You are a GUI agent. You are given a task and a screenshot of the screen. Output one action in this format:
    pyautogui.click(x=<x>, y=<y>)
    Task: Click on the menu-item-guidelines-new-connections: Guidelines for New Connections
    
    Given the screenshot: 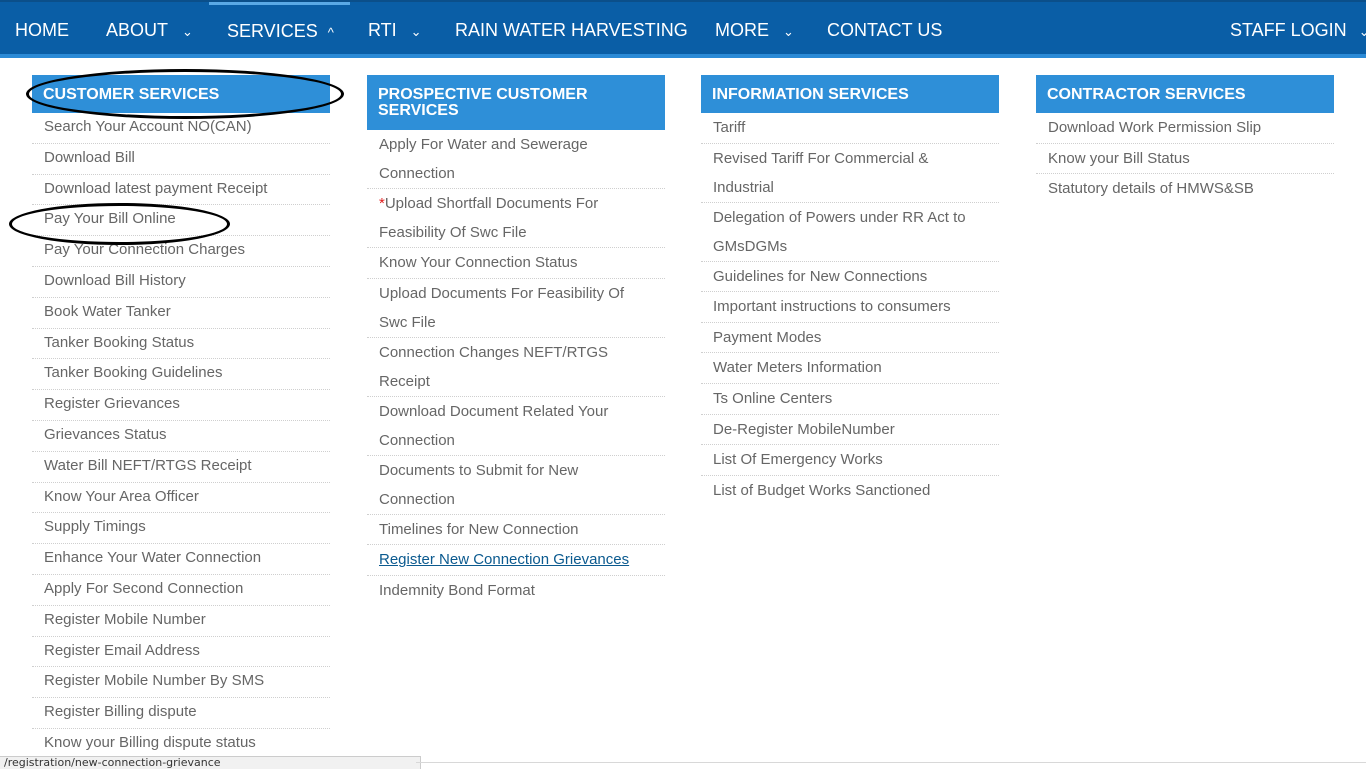 What is the action you would take?
    pyautogui.click(x=850, y=277)
    